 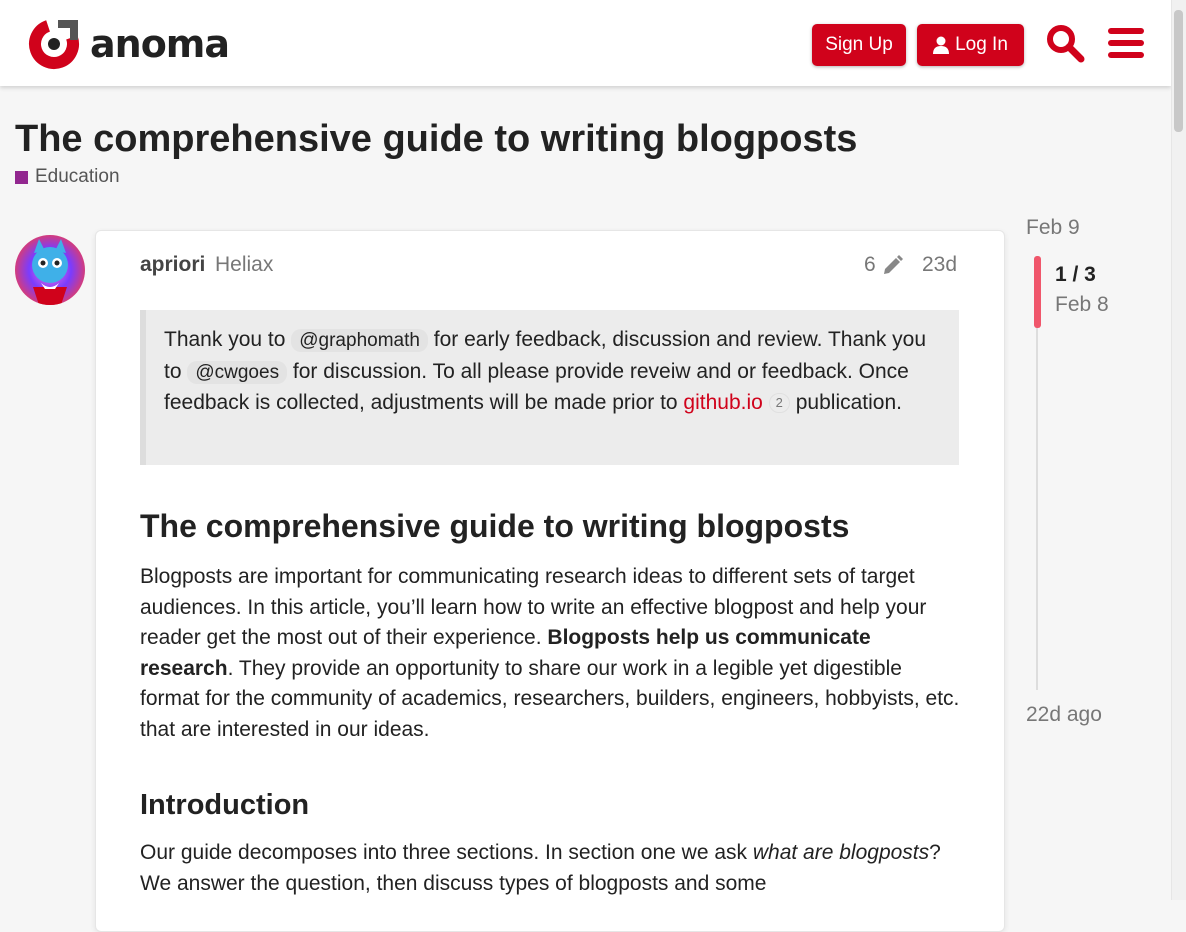 I want to click on sign-up-label: Sign Up, so click(x=859, y=44).